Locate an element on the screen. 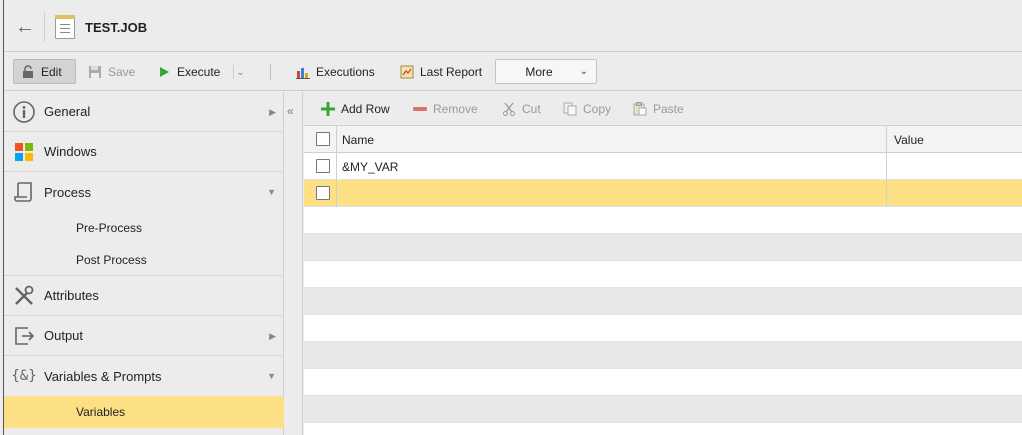 The width and height of the screenshot is (1022, 435). sidebar-item-windows: Windows is located at coordinates (144, 152).